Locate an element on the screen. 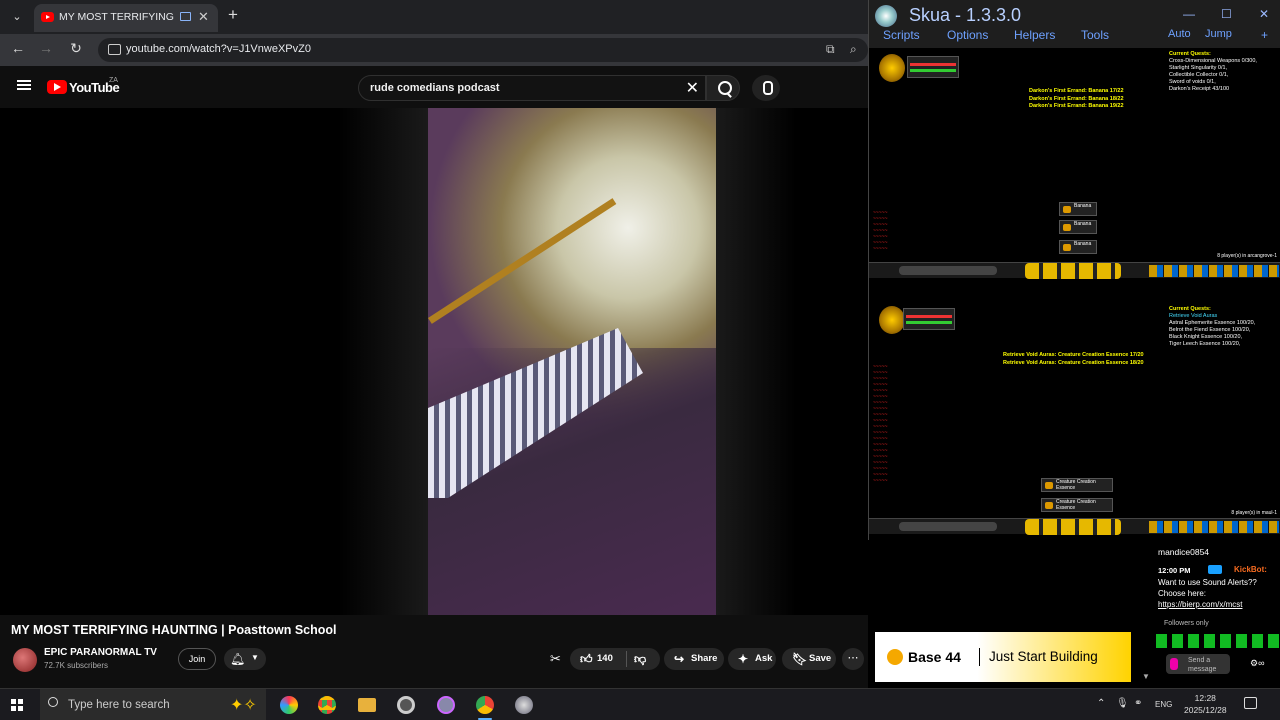 This screenshot has height=720, width=1280. app-icon is located at coordinates (446, 705).